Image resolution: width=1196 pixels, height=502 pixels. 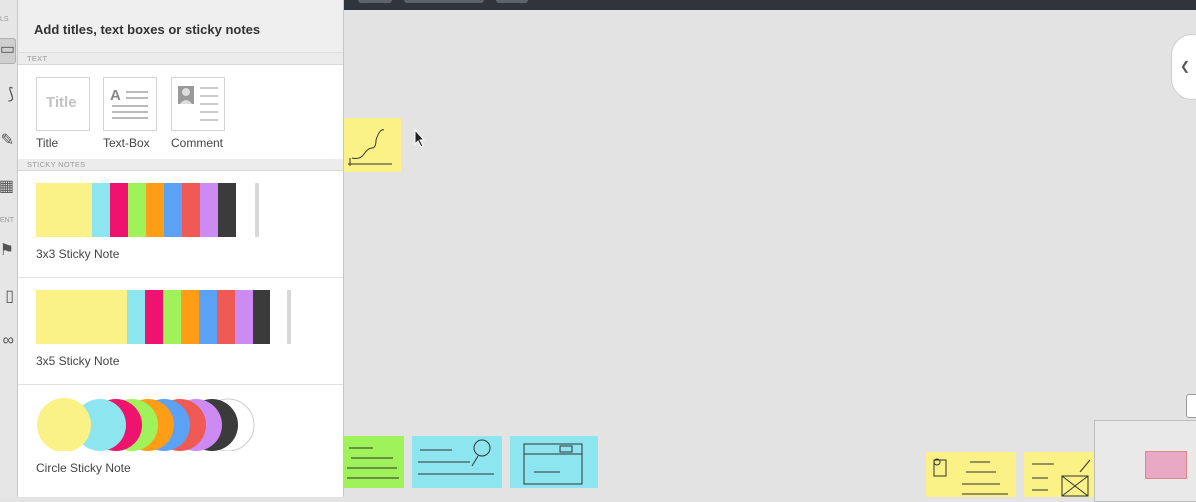 What do you see at coordinates (126, 143) in the screenshot?
I see `textbox-label: Text-Box` at bounding box center [126, 143].